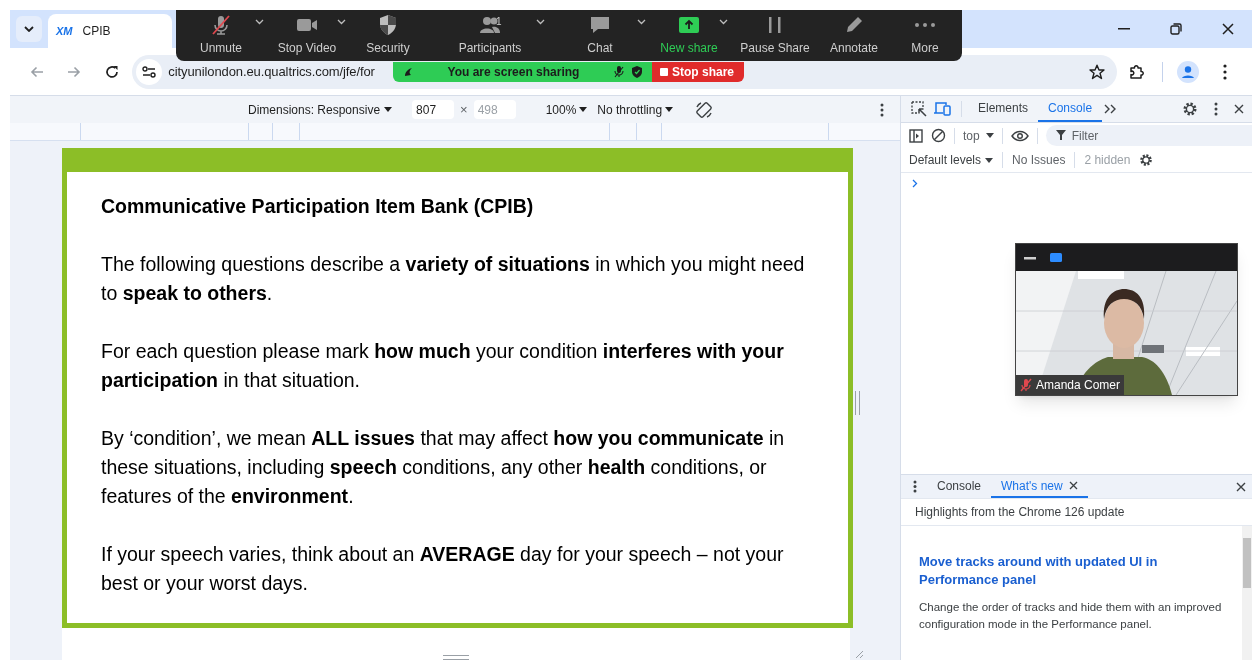 The height and width of the screenshot is (660, 1252). Describe the element at coordinates (925, 35) in the screenshot. I see `meeting-control: More` at that location.